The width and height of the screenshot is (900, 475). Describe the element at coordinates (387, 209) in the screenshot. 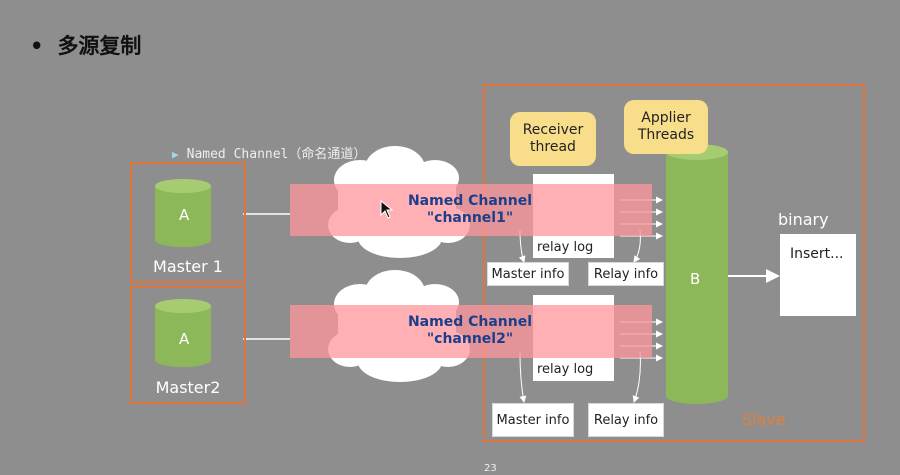

I see `mouse-cursor-icon` at that location.